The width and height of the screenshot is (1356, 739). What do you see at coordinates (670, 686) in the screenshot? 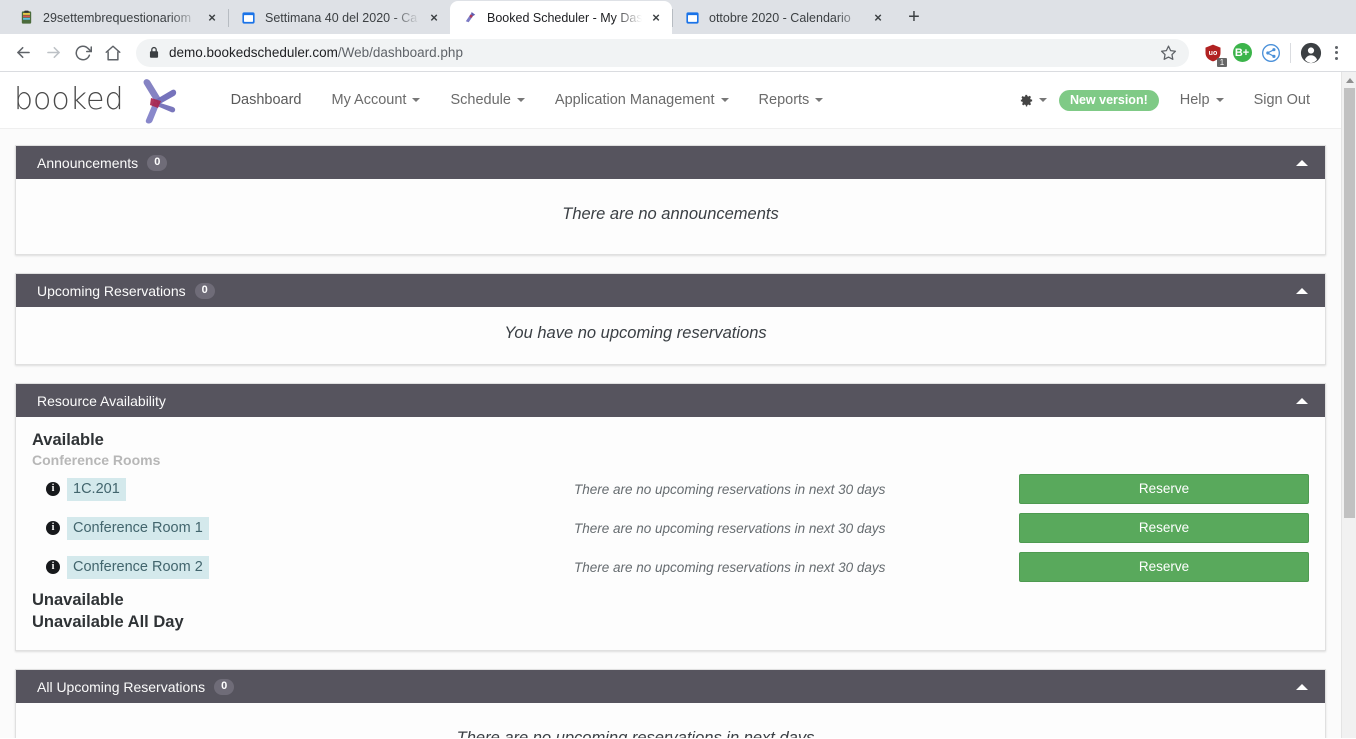
I see `all-upcoming-reservations-panel-header: All Upcoming Reservations 0` at bounding box center [670, 686].